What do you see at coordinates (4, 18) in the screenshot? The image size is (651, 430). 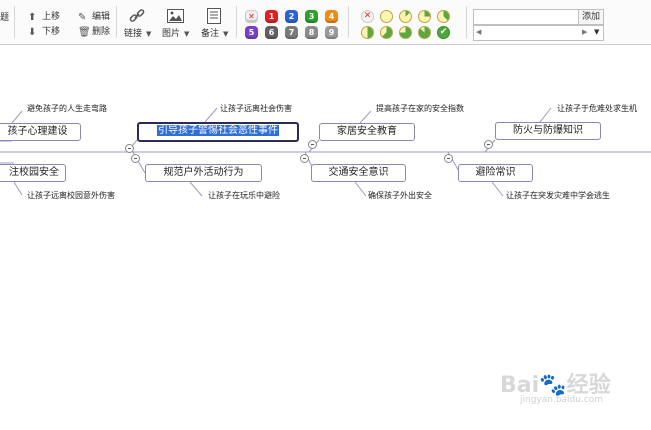 I see `title-button-fragment: 题` at bounding box center [4, 18].